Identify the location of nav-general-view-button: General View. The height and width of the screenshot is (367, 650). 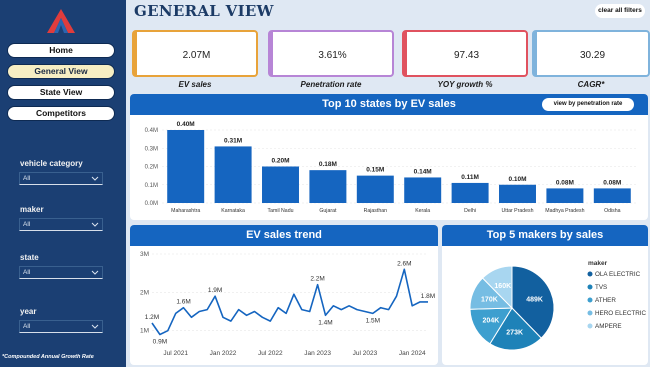
(61, 71).